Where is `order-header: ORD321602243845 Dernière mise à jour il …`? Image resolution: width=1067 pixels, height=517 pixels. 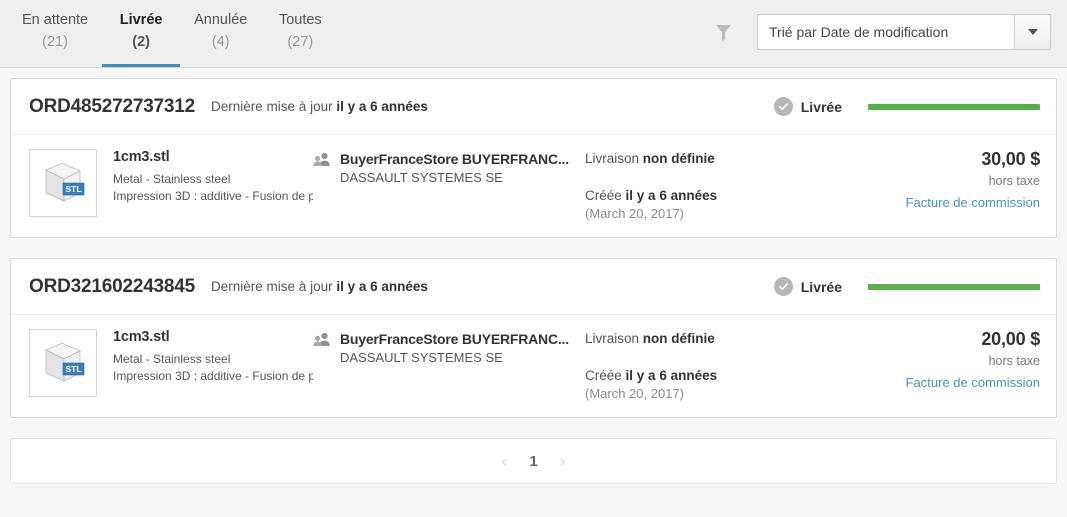
order-header: ORD321602243845 Dernière mise à jour il … is located at coordinates (533, 287).